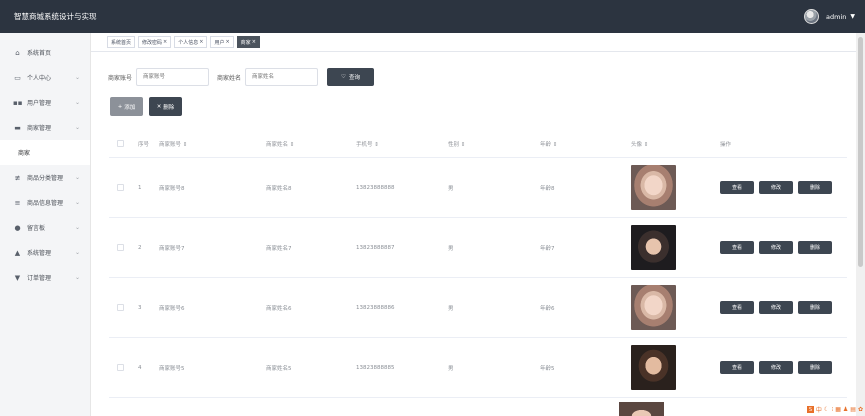 This screenshot has height=416, width=865. Describe the element at coordinates (39, 103) in the screenshot. I see `sidebar-item-label: 用户管理` at that location.